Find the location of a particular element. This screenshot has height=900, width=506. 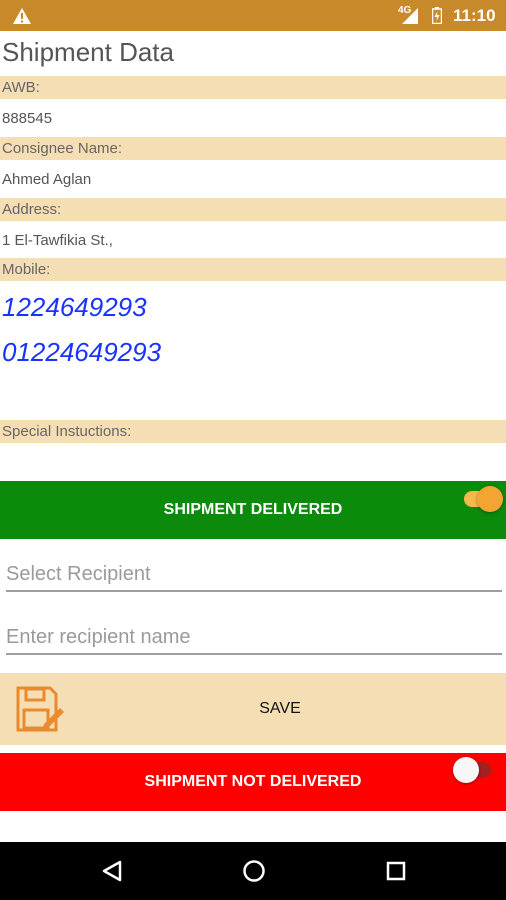

save-button: SAVE is located at coordinates (253, 709).